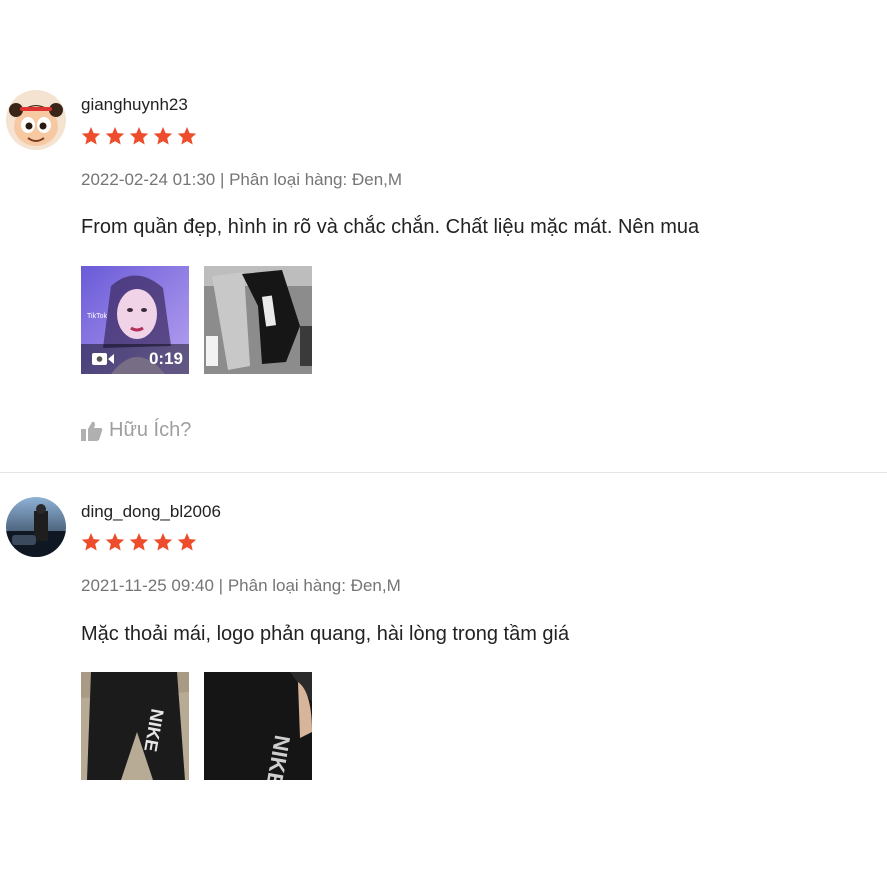 The height and width of the screenshot is (887, 887). What do you see at coordinates (92, 431) in the screenshot?
I see `thumbs-up-icon` at bounding box center [92, 431].